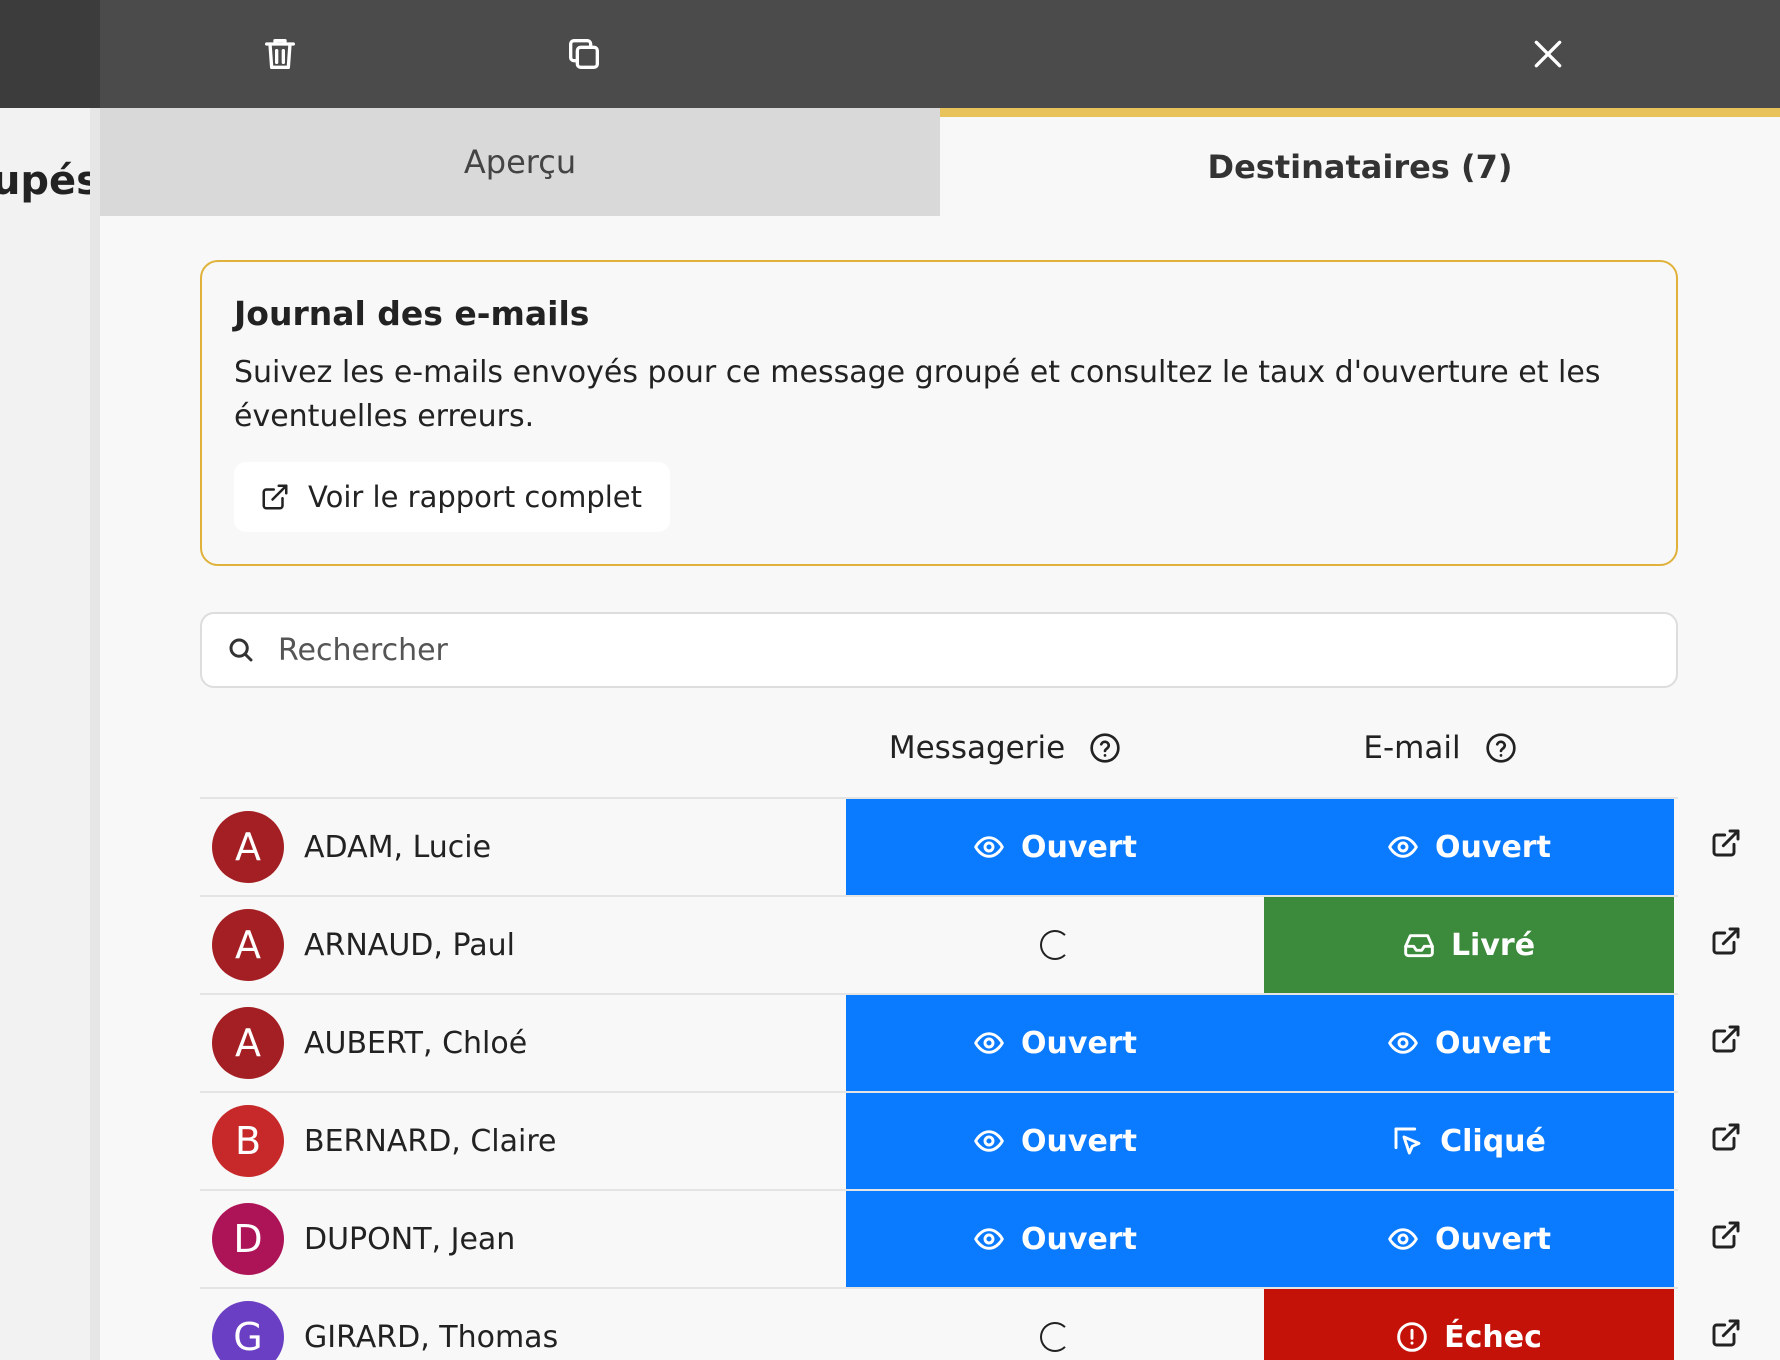 This screenshot has height=1360, width=1780. I want to click on avatar: B, so click(248, 1141).